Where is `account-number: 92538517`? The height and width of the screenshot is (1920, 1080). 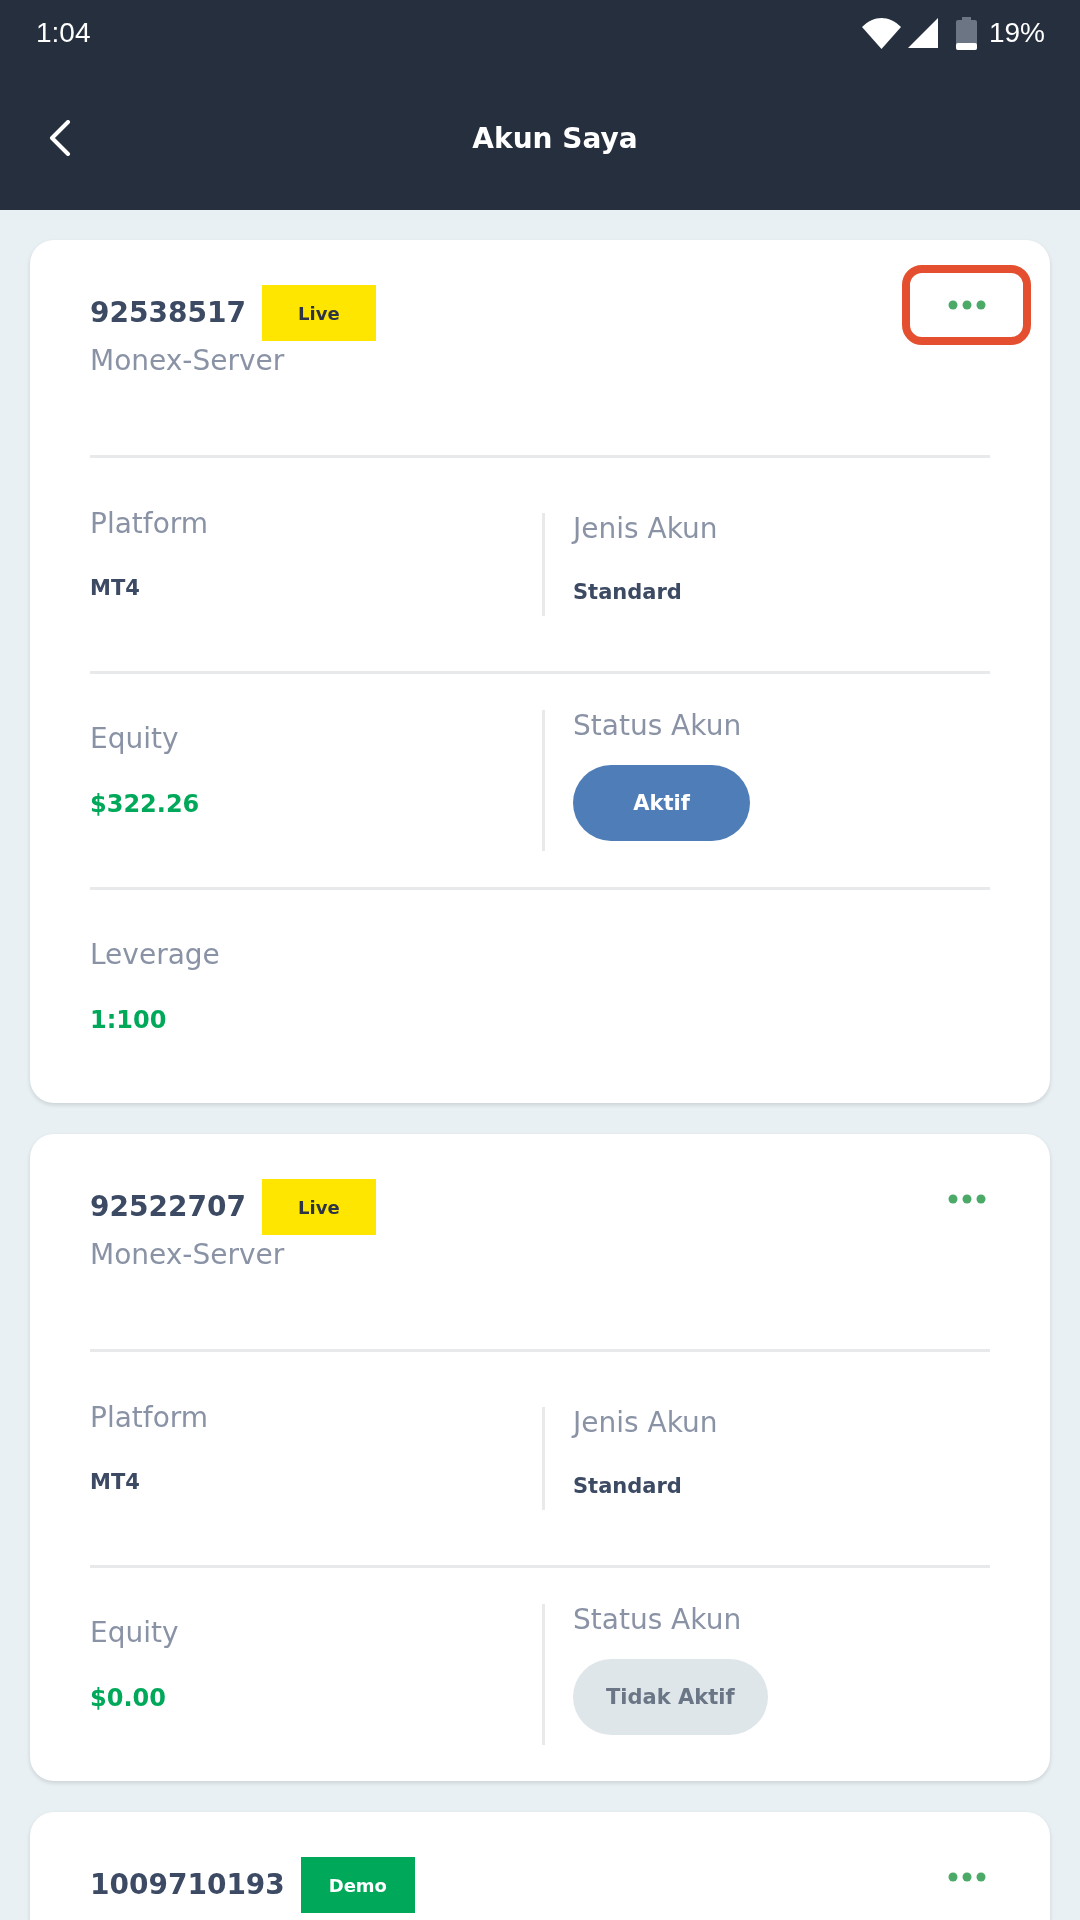 account-number: 92538517 is located at coordinates (168, 313).